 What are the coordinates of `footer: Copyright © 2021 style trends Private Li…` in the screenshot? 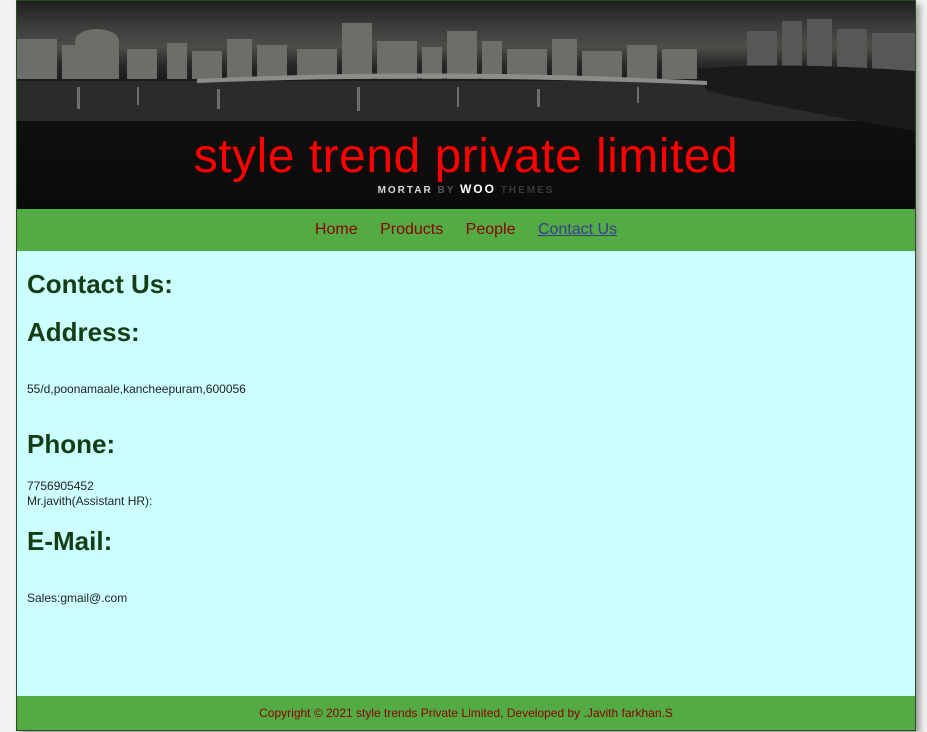 It's located at (466, 713).